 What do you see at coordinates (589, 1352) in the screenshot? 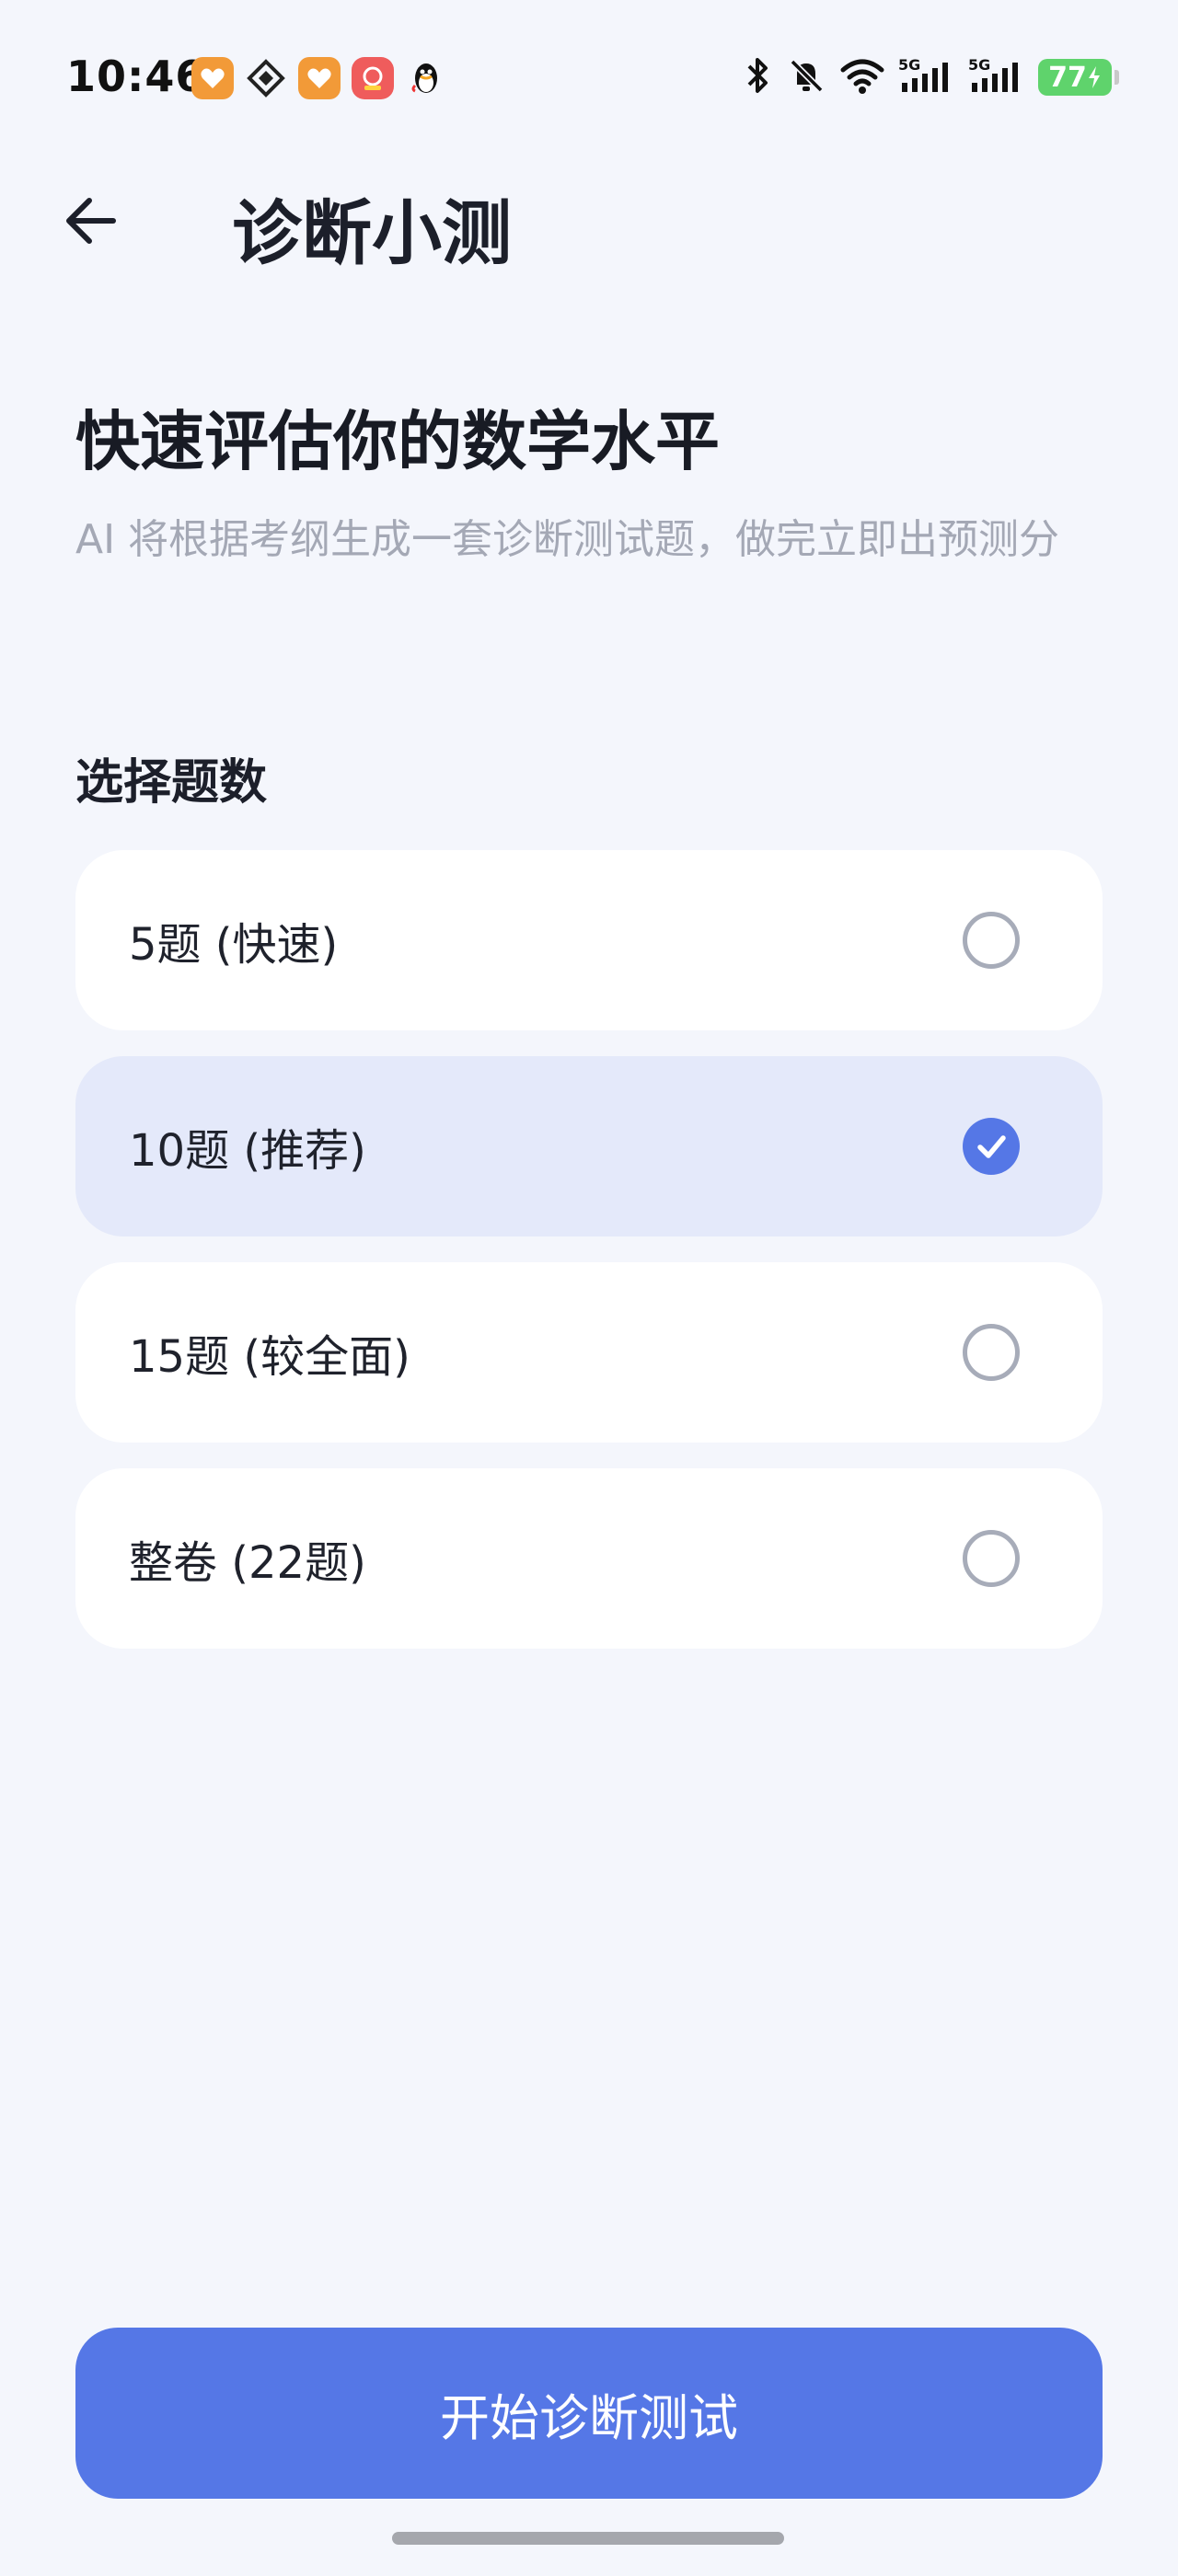
I see `option-15-questions: 15题 (较全面)` at bounding box center [589, 1352].